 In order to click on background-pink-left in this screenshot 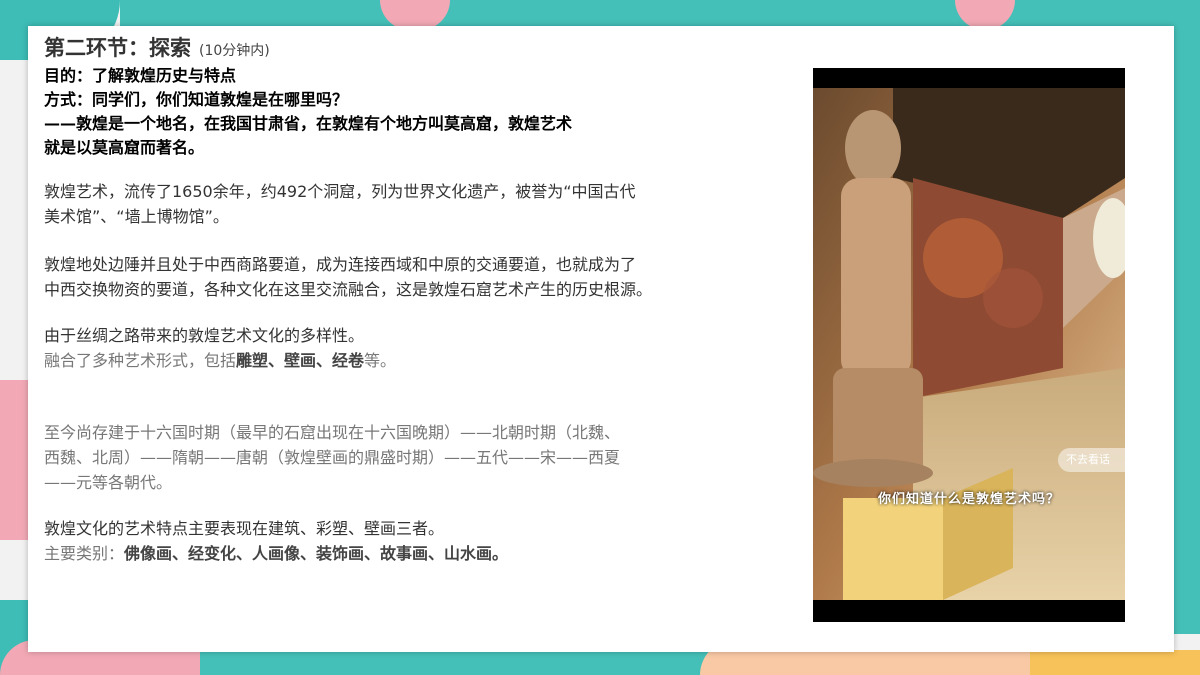, I will do `click(15, 460)`.